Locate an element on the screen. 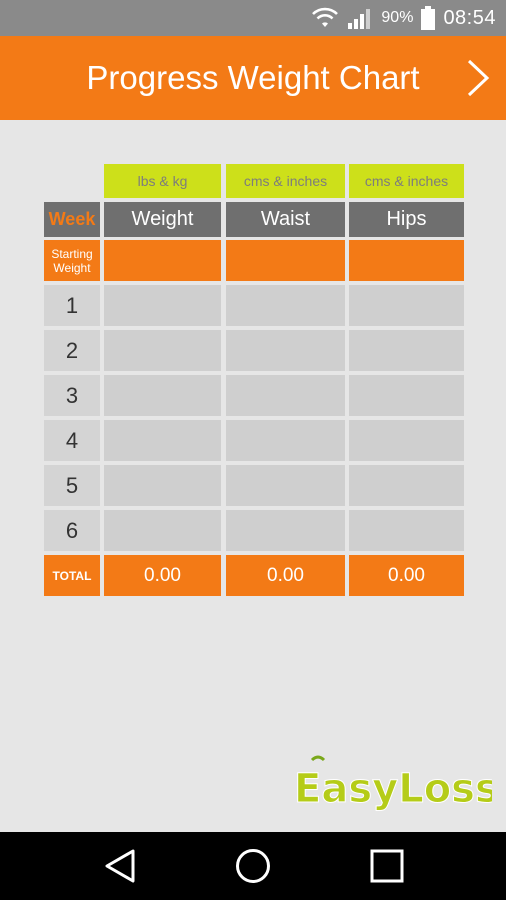 This screenshot has width=506, height=900. recents-button is located at coordinates (387, 866).